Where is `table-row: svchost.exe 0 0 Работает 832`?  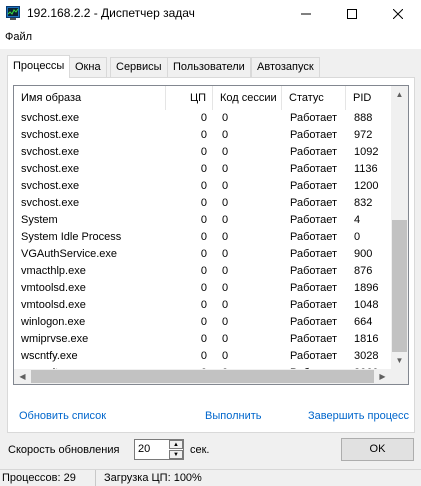
table-row: svchost.exe 0 0 Работает 832 is located at coordinates (202, 203).